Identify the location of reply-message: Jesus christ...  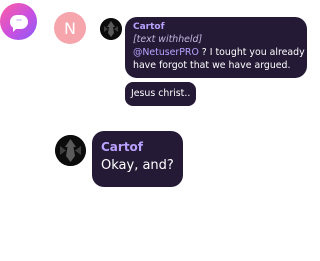
(161, 94).